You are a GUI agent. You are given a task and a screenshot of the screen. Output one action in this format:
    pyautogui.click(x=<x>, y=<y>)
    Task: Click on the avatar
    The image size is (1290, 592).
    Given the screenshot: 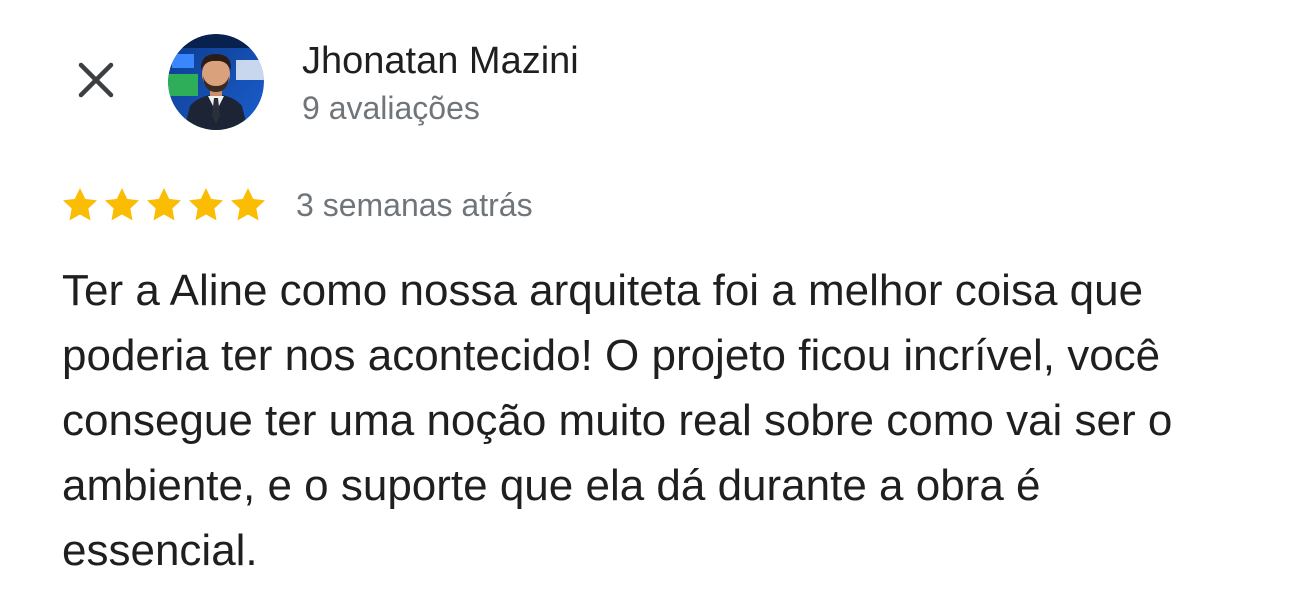 What is the action you would take?
    pyautogui.click(x=216, y=82)
    